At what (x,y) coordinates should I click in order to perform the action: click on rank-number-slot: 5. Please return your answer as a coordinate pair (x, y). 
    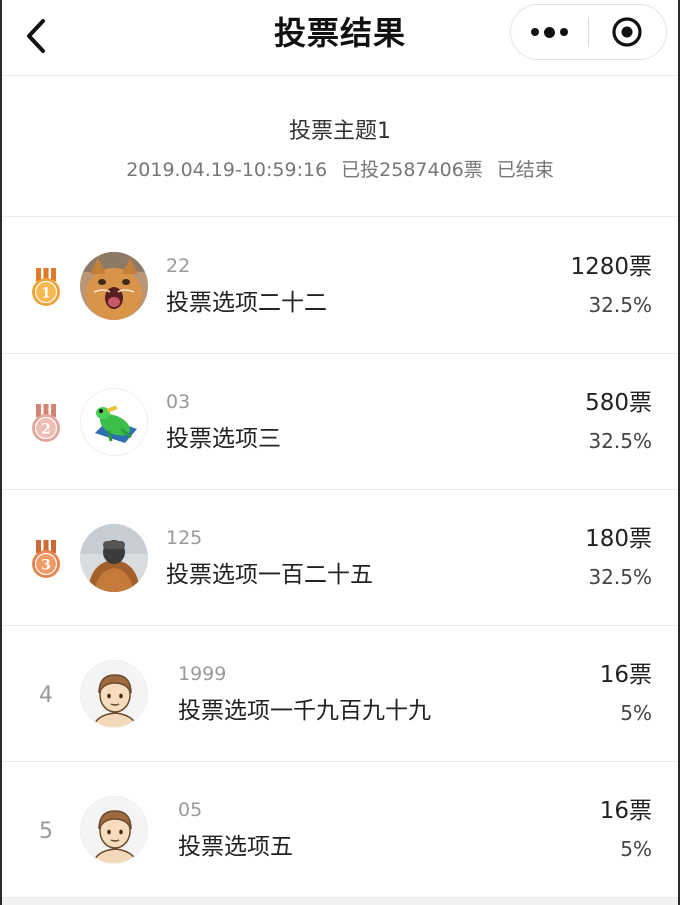
    Looking at the image, I should click on (46, 831).